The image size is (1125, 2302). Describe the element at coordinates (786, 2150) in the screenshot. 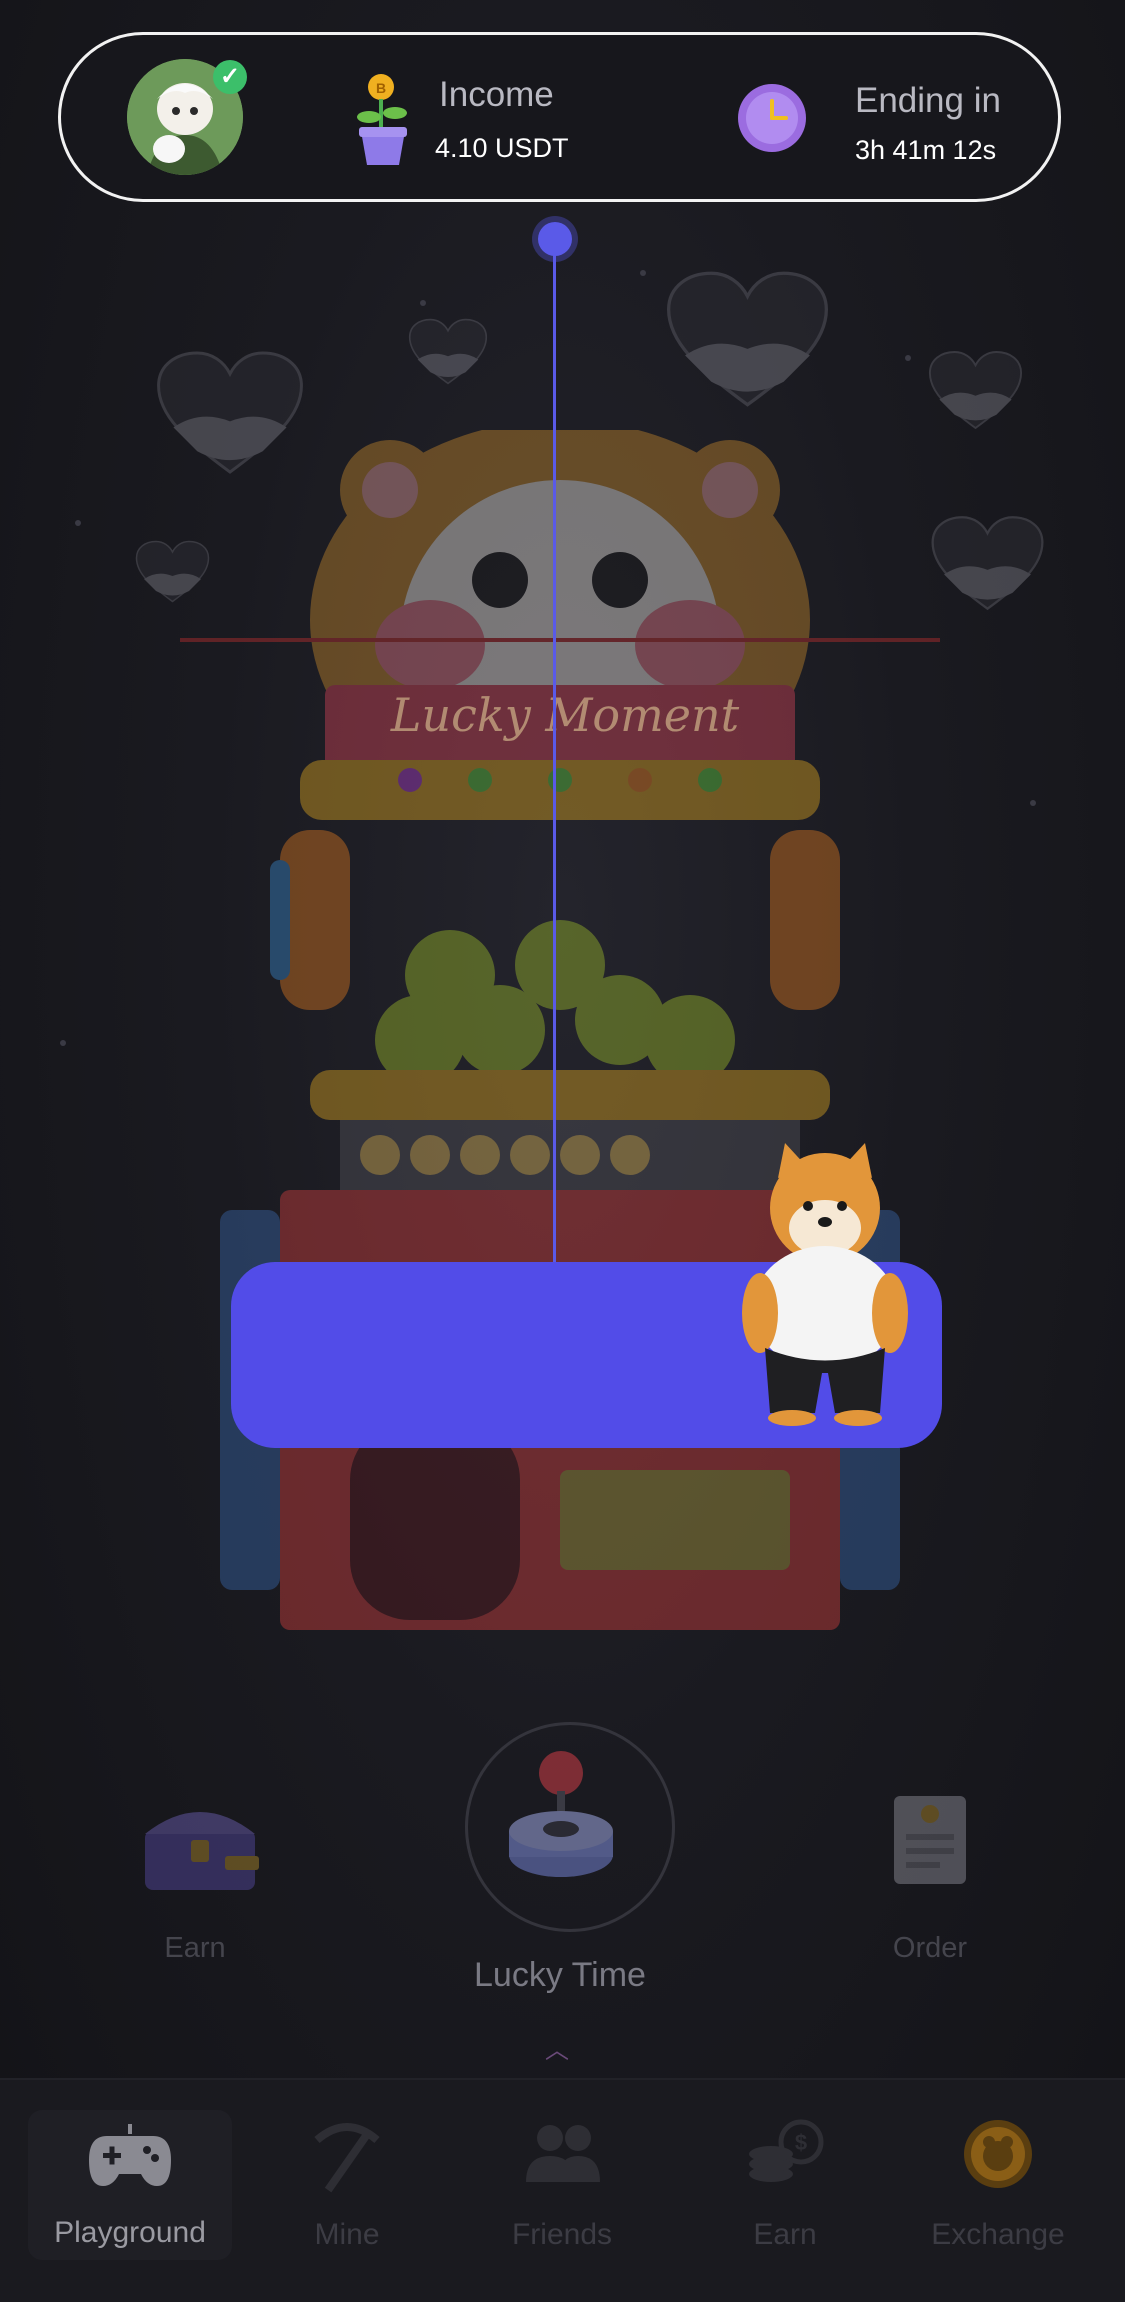

I see `coins-icon: $` at that location.